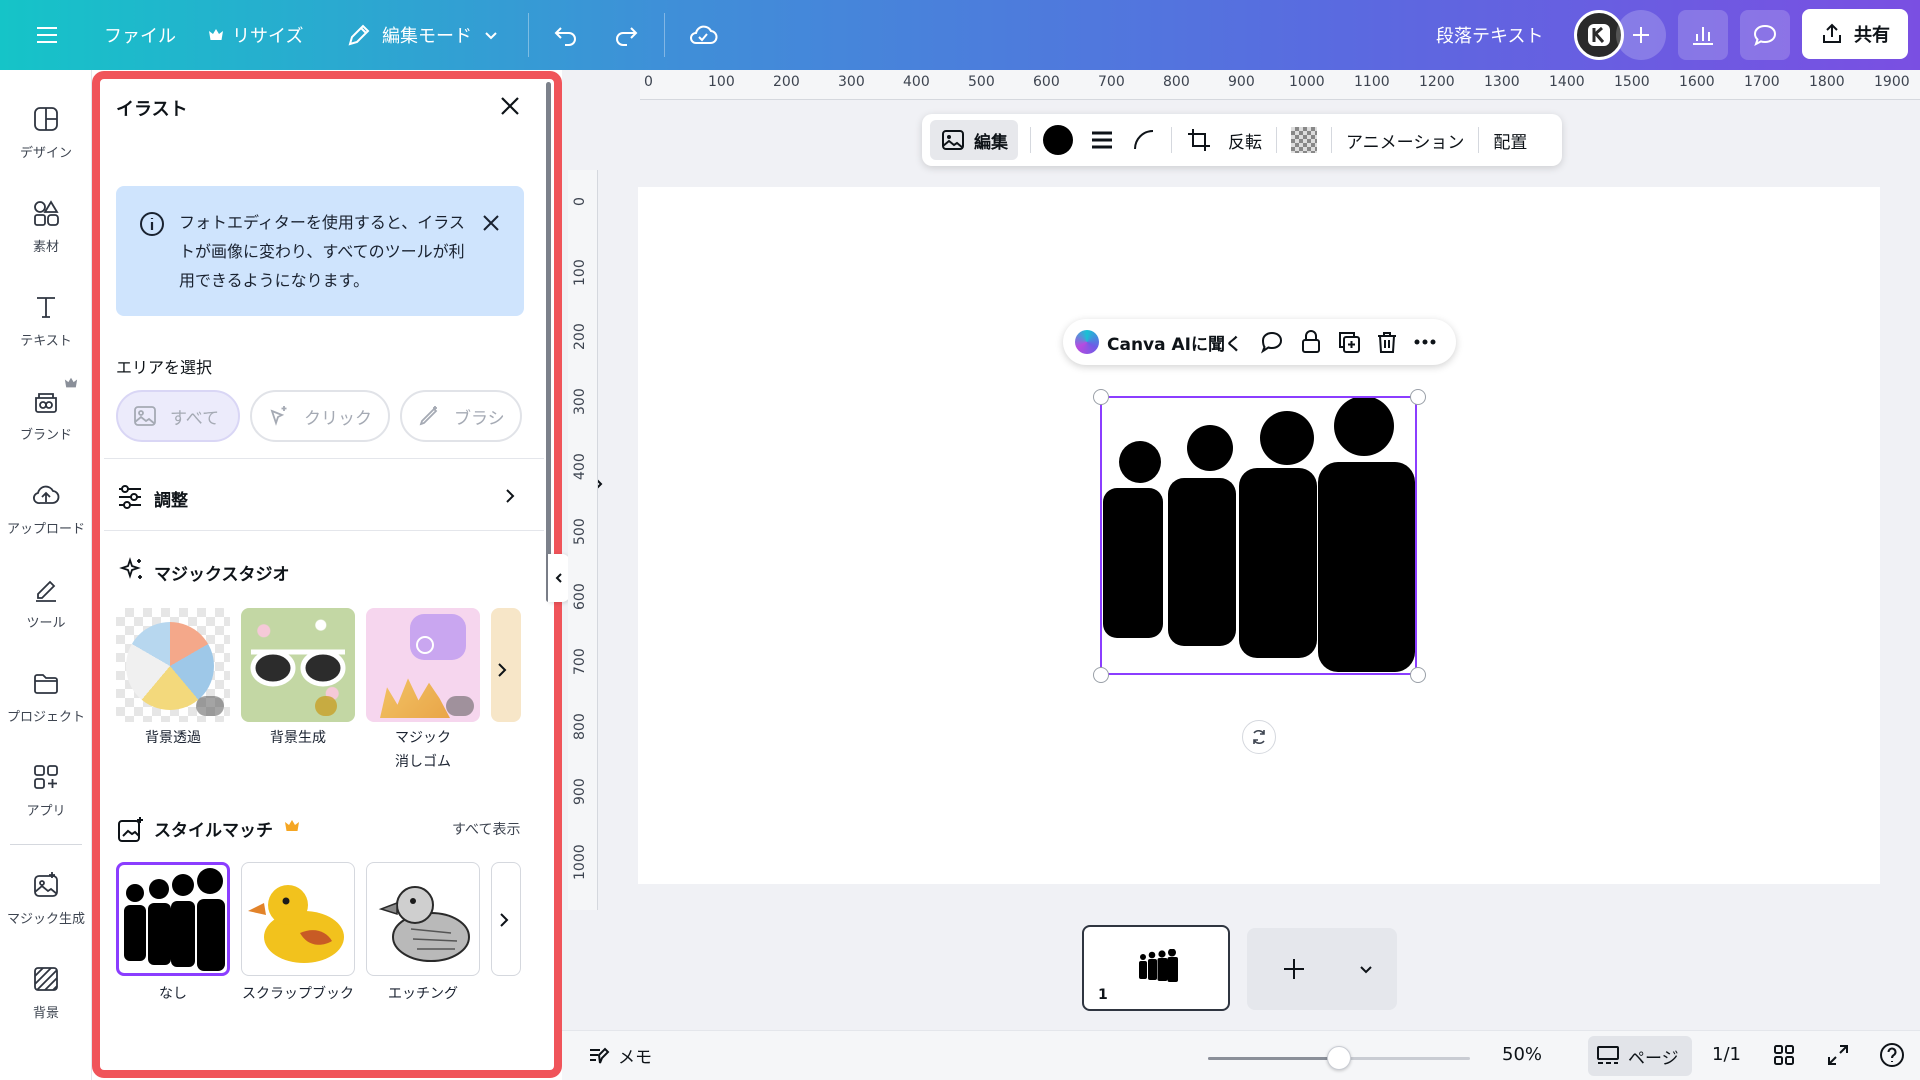 This screenshot has width=1920, height=1080. What do you see at coordinates (46, 898) in the screenshot?
I see `rail-item-magic-media: マジック生成` at bounding box center [46, 898].